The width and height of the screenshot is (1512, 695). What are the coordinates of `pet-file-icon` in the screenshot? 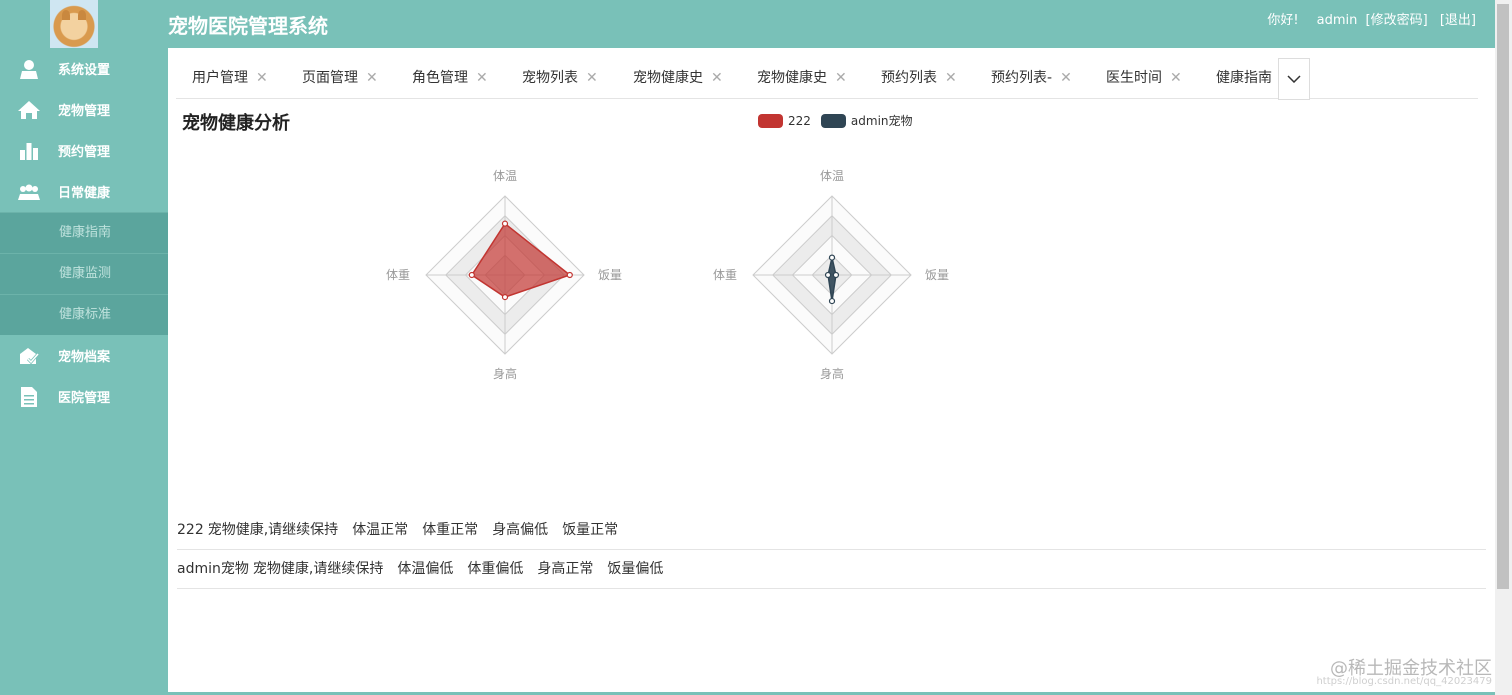 It's located at (29, 356).